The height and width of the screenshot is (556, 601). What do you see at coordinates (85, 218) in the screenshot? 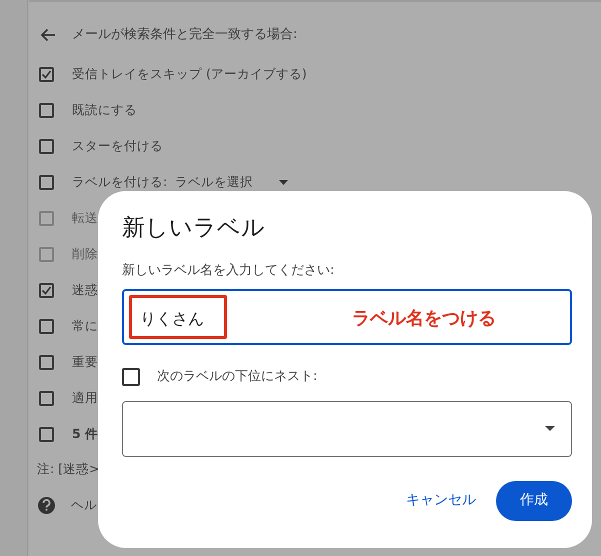
I see `option-label: 転送` at bounding box center [85, 218].